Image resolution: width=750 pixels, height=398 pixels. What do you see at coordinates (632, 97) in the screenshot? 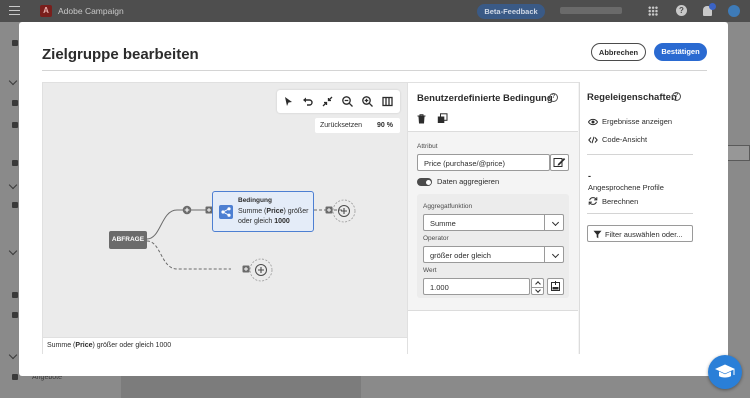
I see `rule-properties-title: Regeleigenschaften` at bounding box center [632, 97].